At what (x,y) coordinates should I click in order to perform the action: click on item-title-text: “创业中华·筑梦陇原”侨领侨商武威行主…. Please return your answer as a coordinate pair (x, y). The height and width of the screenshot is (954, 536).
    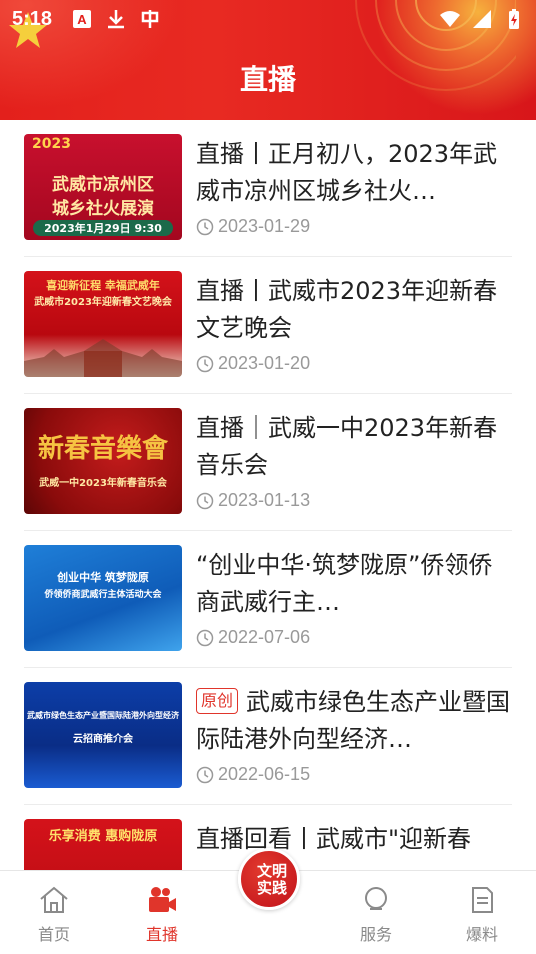
    Looking at the image, I should click on (344, 583).